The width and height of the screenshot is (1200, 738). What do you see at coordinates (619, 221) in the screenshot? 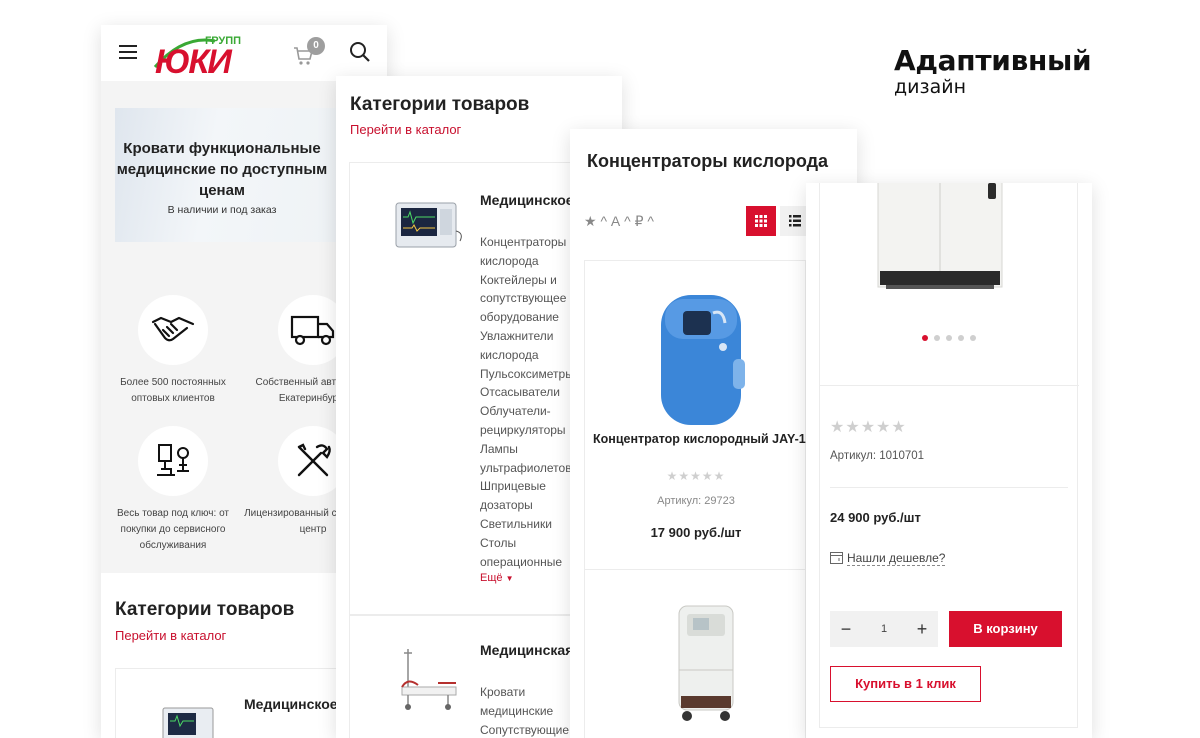
I see `sort-controls: ★ ^ А ^ ₽ ^` at bounding box center [619, 221].